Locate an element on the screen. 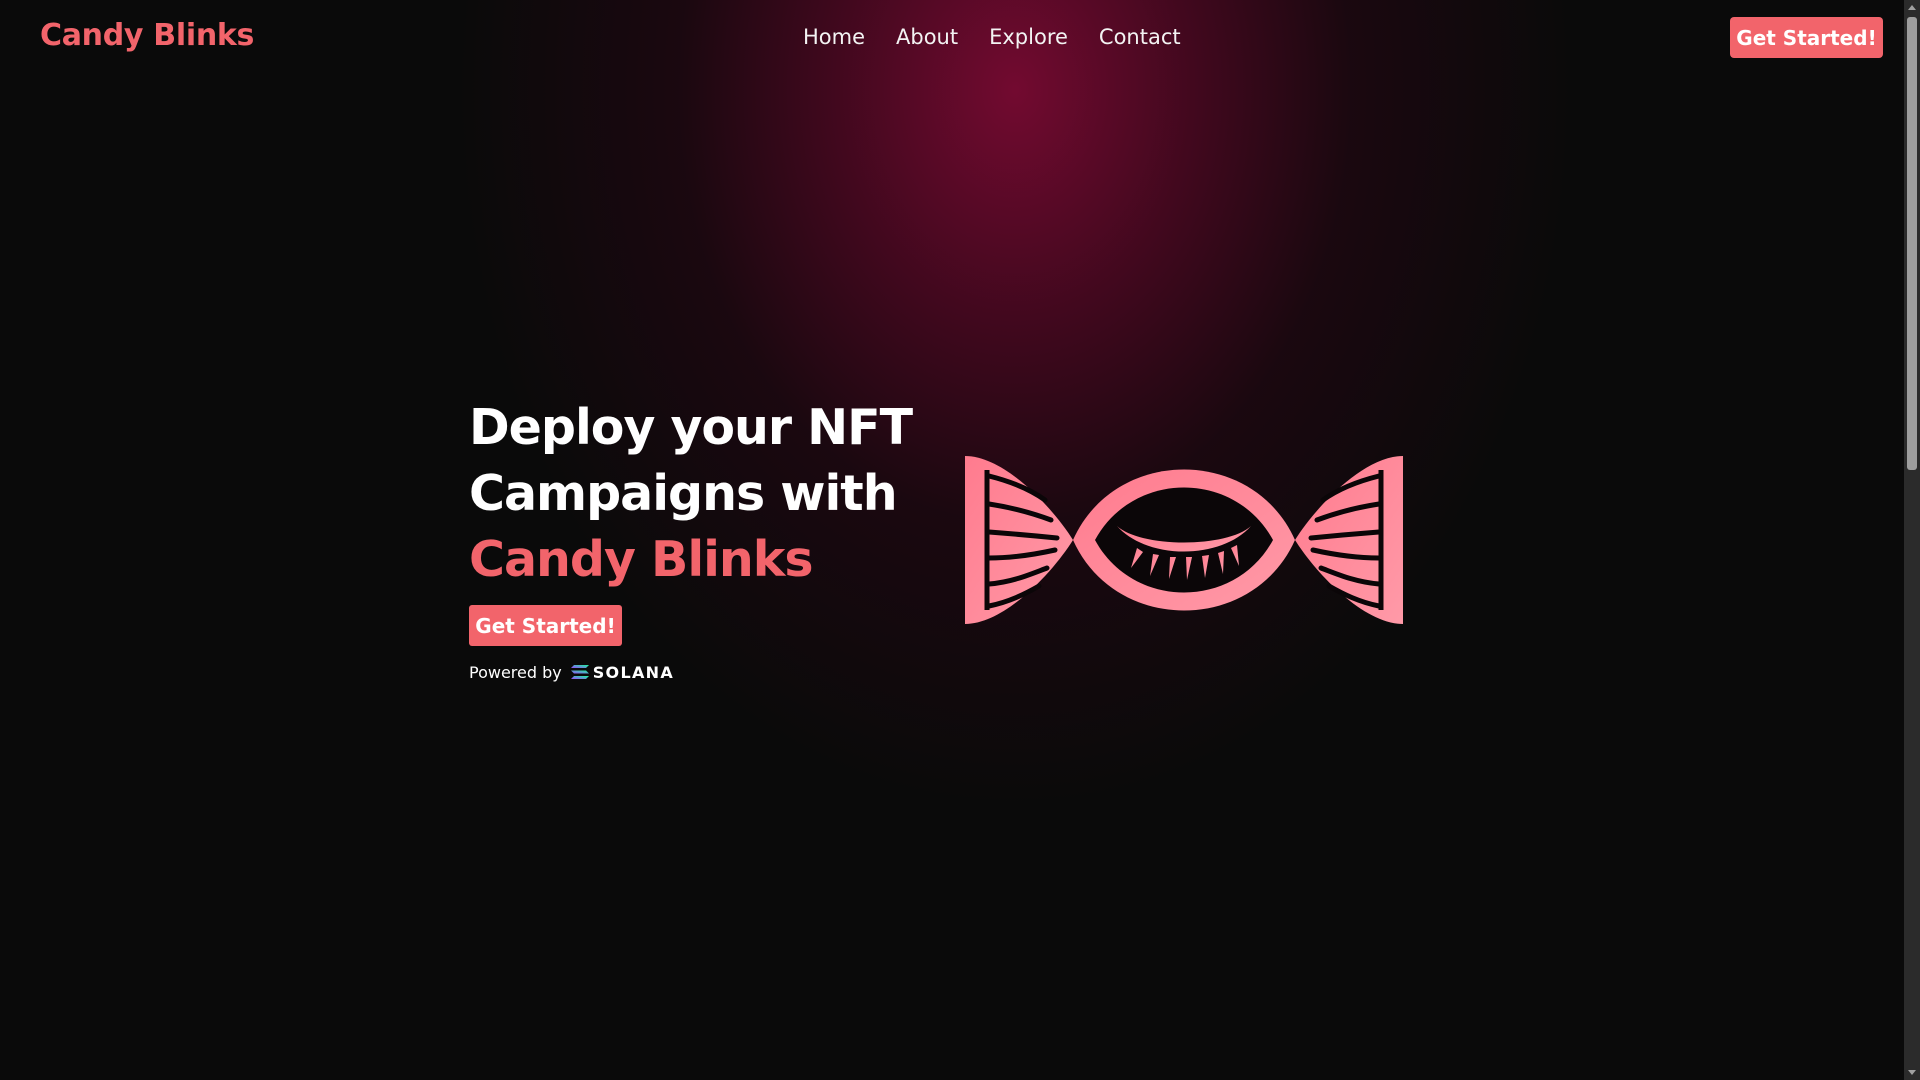 Image resolution: width=1920 pixels, height=1080 pixels. nav-link-about: About is located at coordinates (927, 37).